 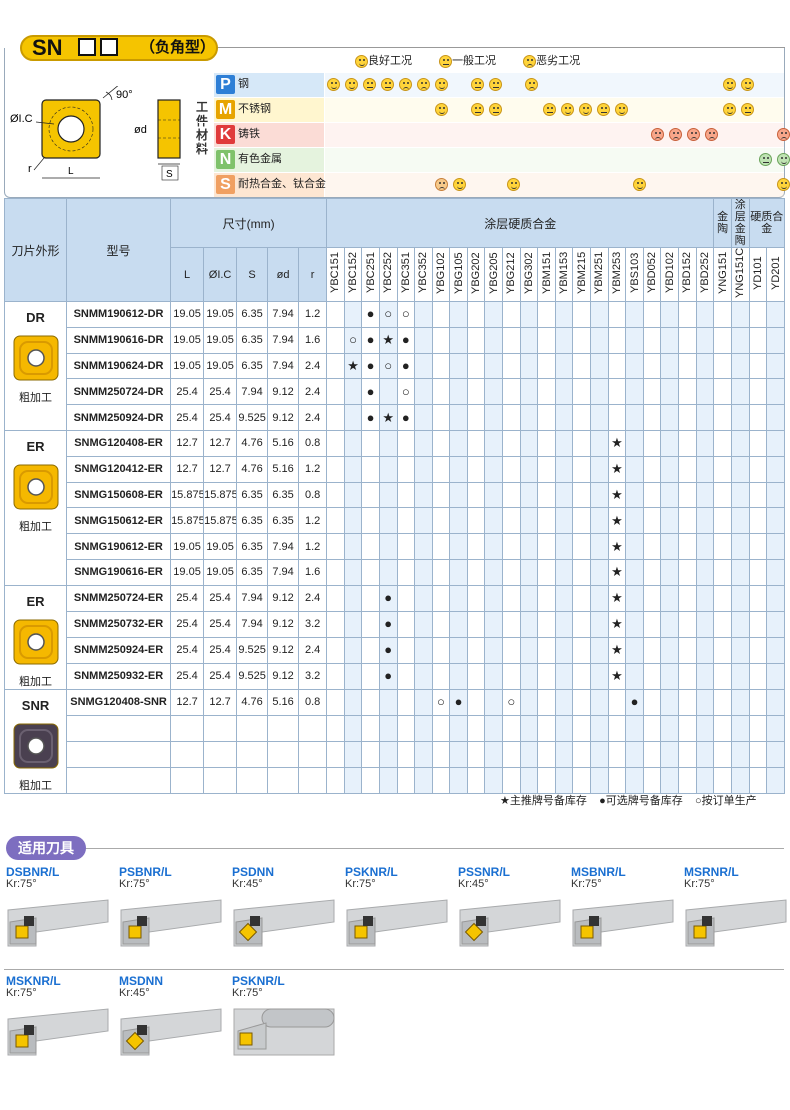 I want to click on model-cell: SNMM250732-ER, so click(x=119, y=624).